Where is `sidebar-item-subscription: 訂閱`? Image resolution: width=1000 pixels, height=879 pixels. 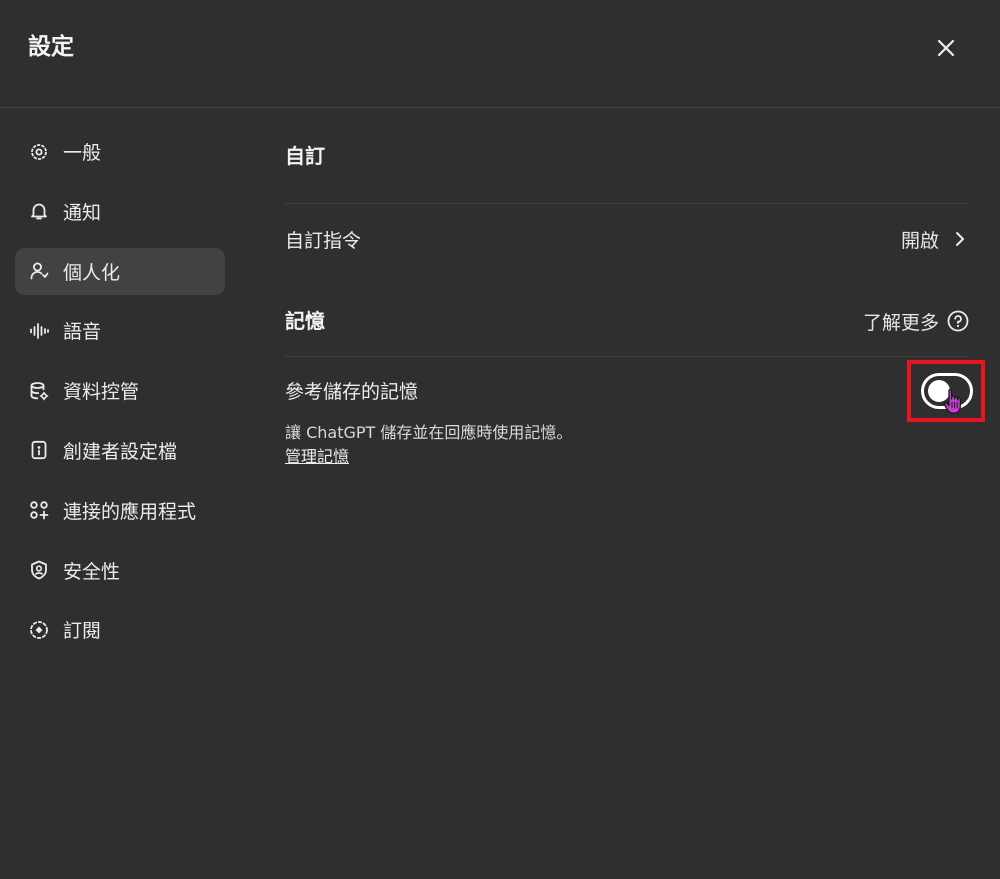
sidebar-item-subscription: 訂閱 is located at coordinates (120, 629).